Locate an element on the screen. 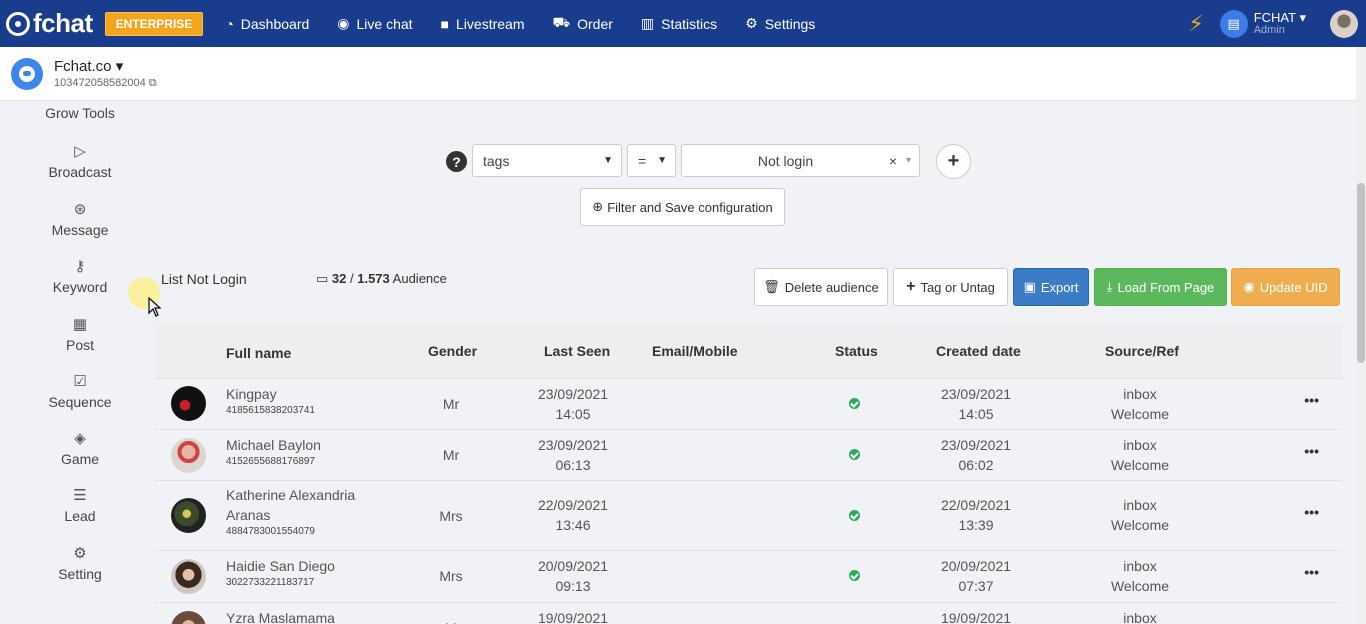 The height and width of the screenshot is (624, 1366). window-icon: ▭ is located at coordinates (322, 278).